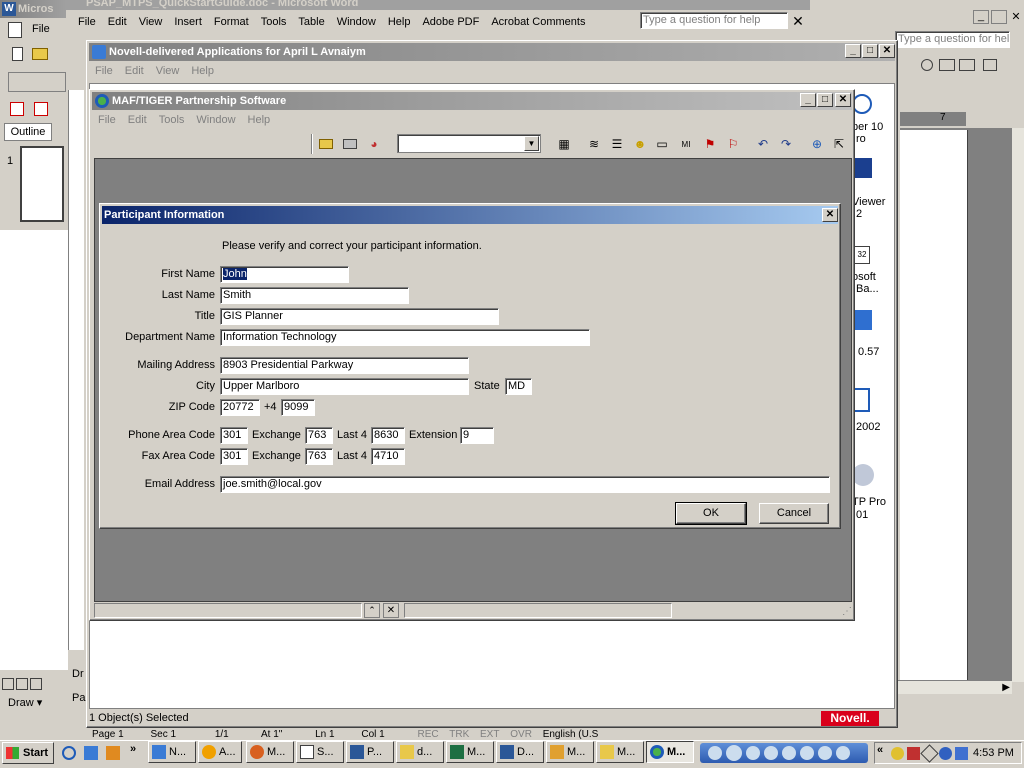  What do you see at coordinates (137, 120) in the screenshot?
I see `maf-menu-edit: Edit` at bounding box center [137, 120].